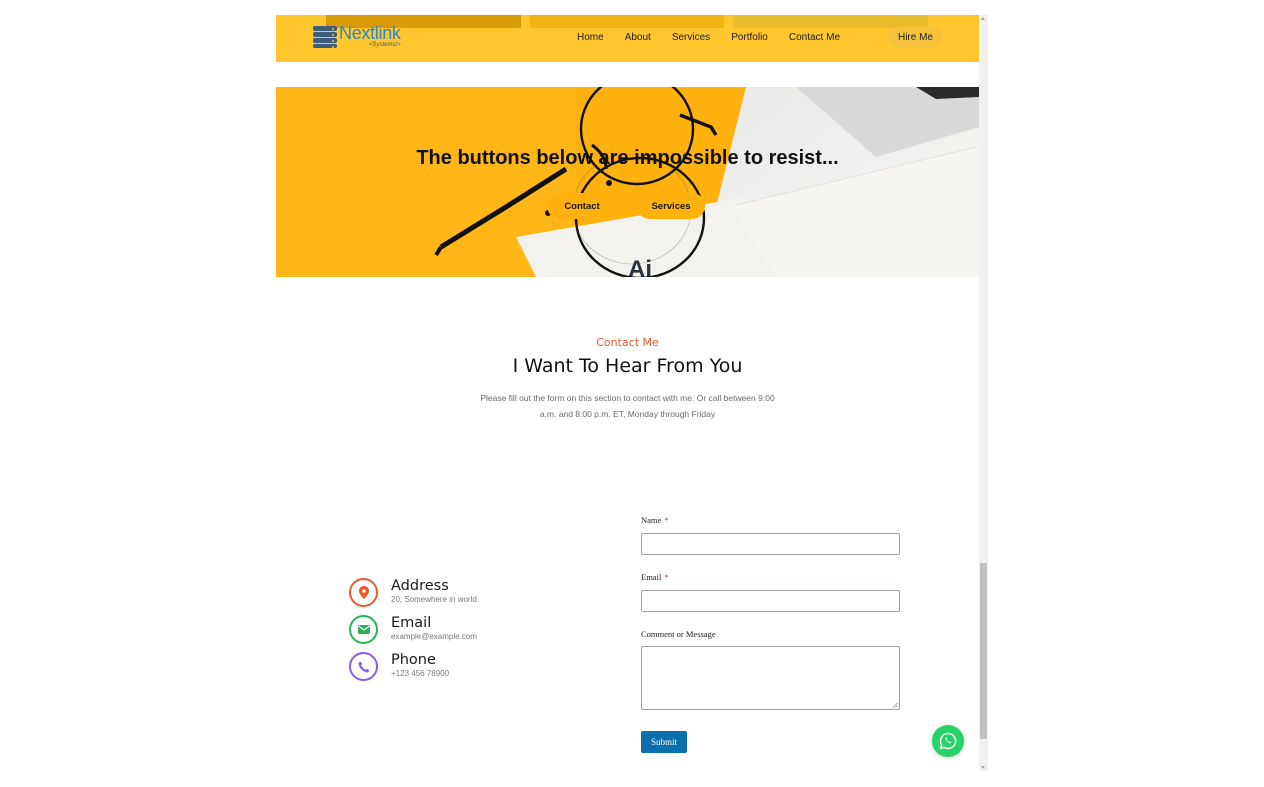  Describe the element at coordinates (983, 393) in the screenshot. I see `page-scrollbar` at that location.